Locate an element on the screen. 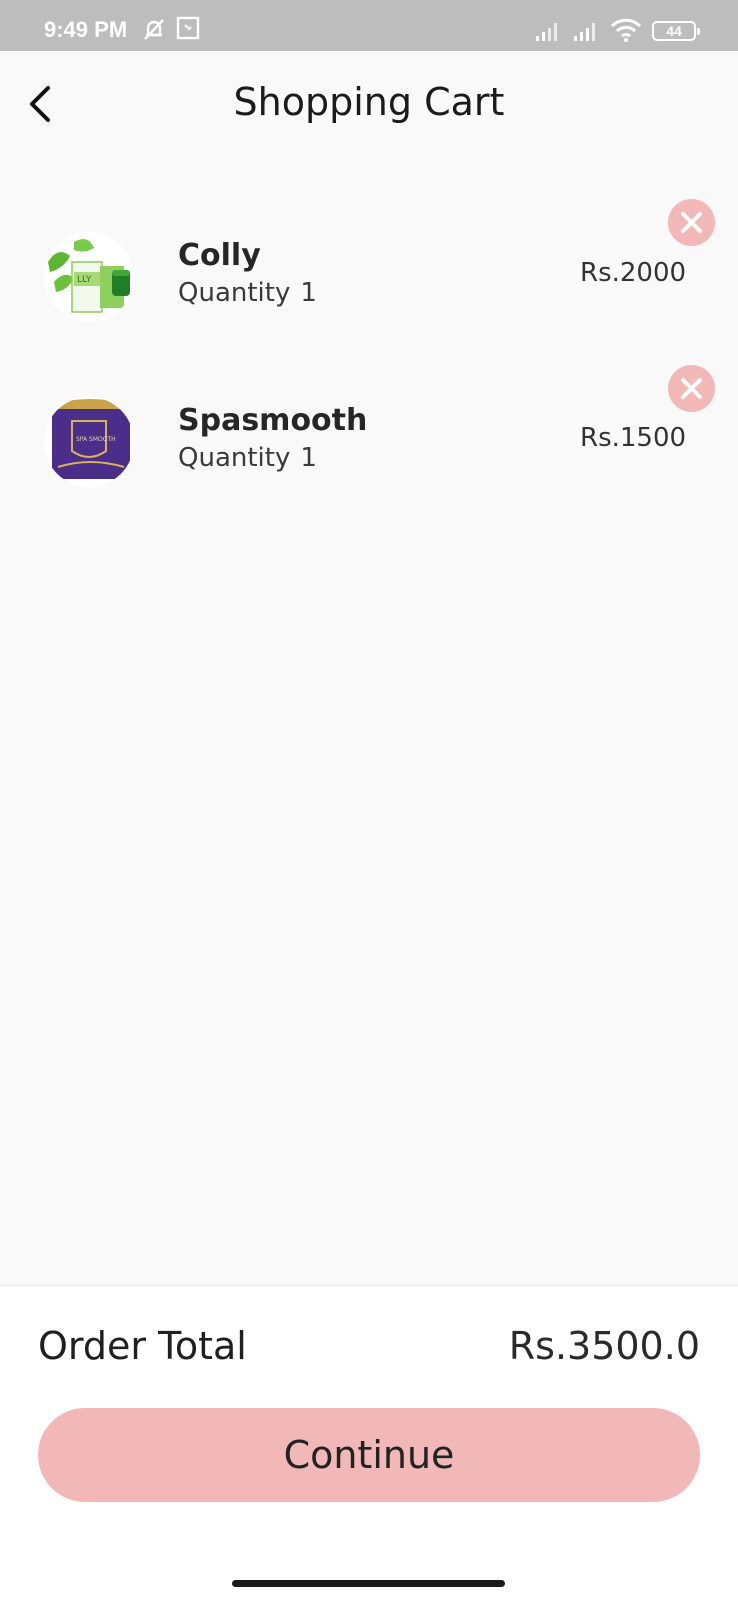 The height and width of the screenshot is (1599, 738). cart-item: LLY Colly Quantity 1 Rs.2000 is located at coordinates (369, 260).